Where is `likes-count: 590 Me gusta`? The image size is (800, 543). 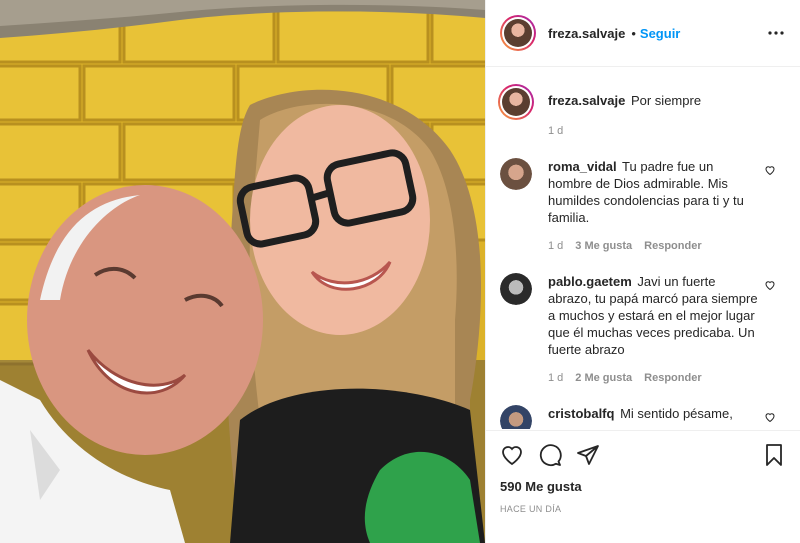
likes-count: 590 Me gusta is located at coordinates (643, 486).